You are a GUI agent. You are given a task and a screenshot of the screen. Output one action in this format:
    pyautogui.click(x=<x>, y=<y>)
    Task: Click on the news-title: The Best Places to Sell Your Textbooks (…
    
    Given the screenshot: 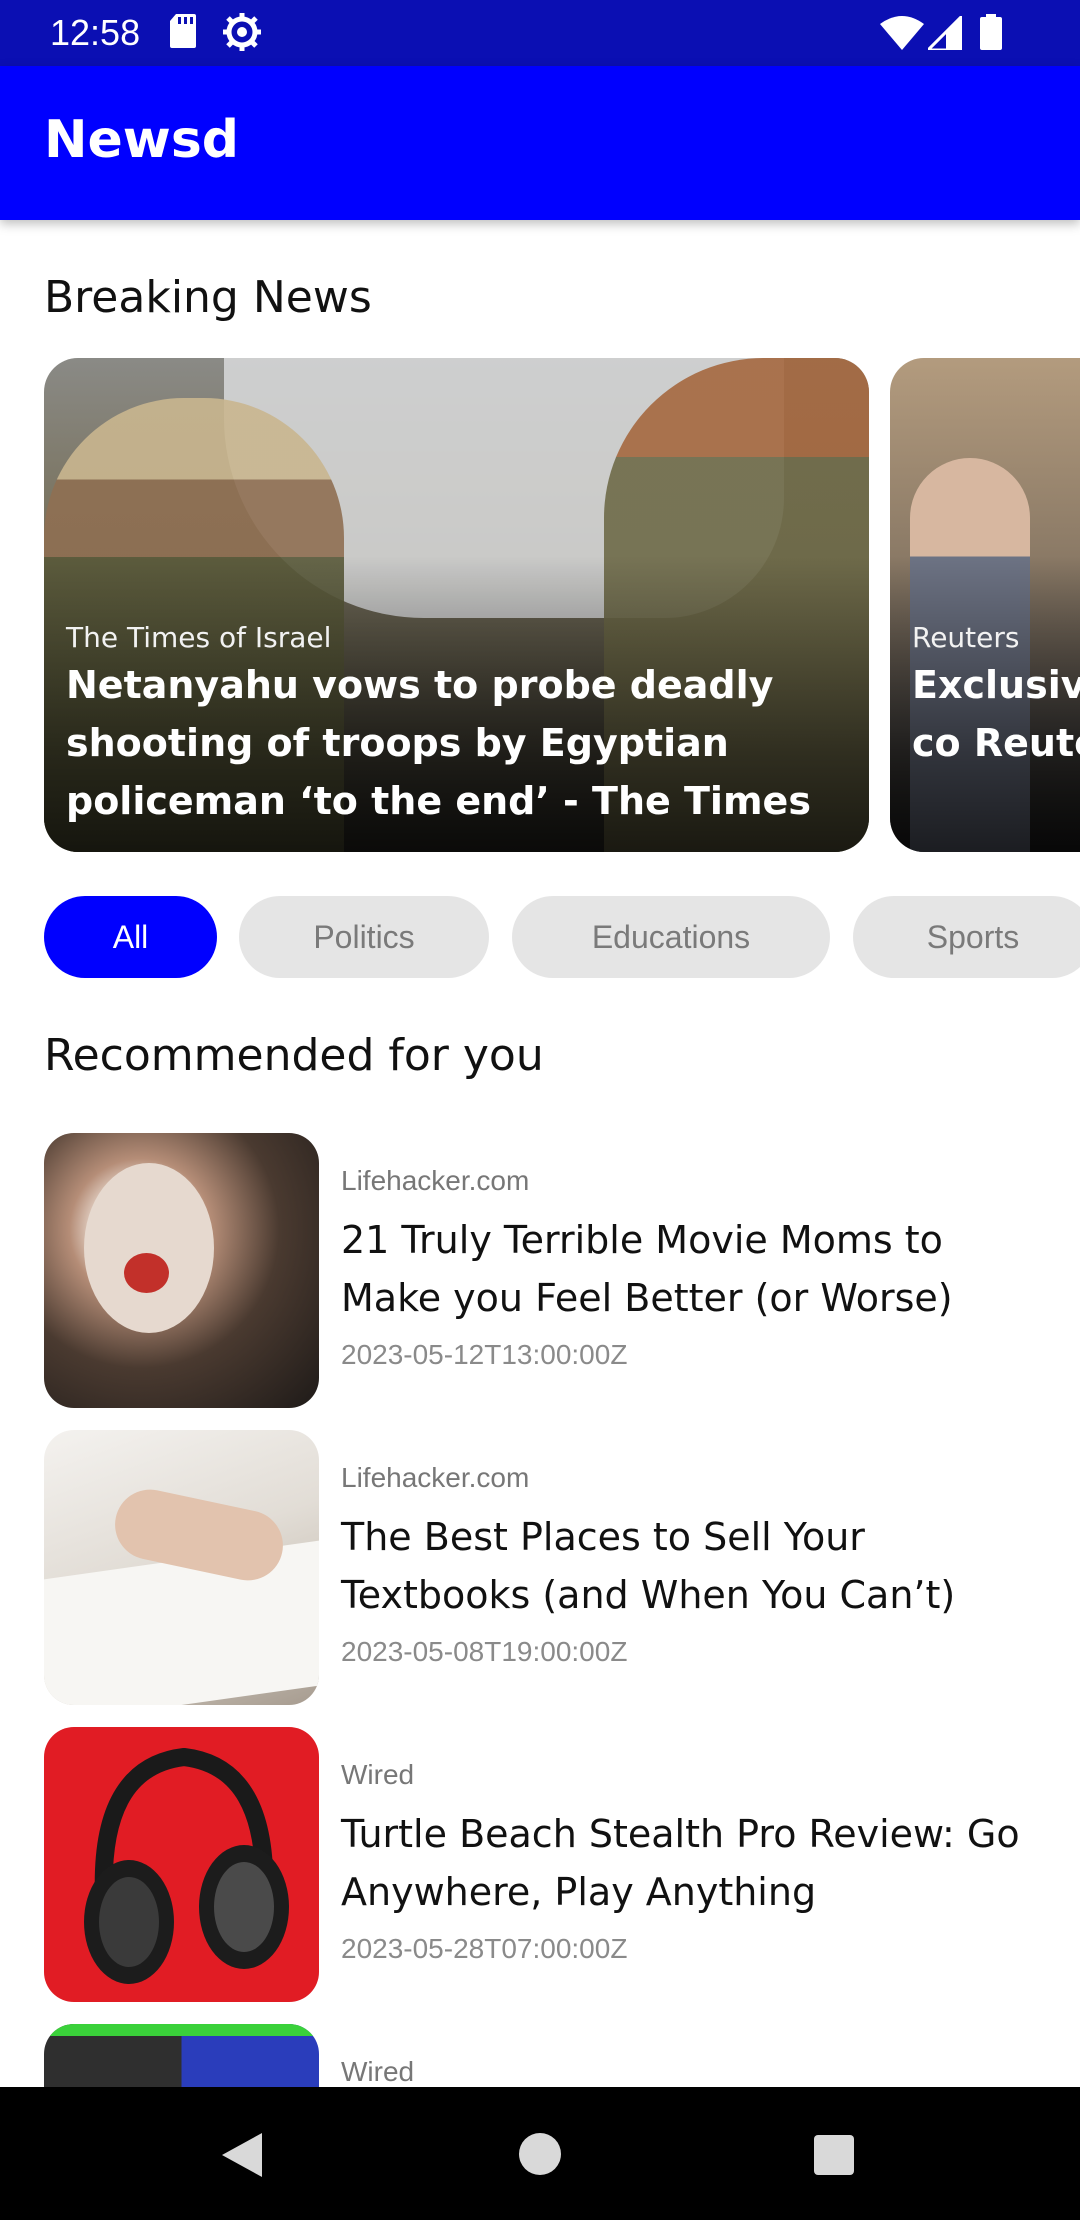 What is the action you would take?
    pyautogui.click(x=648, y=1566)
    